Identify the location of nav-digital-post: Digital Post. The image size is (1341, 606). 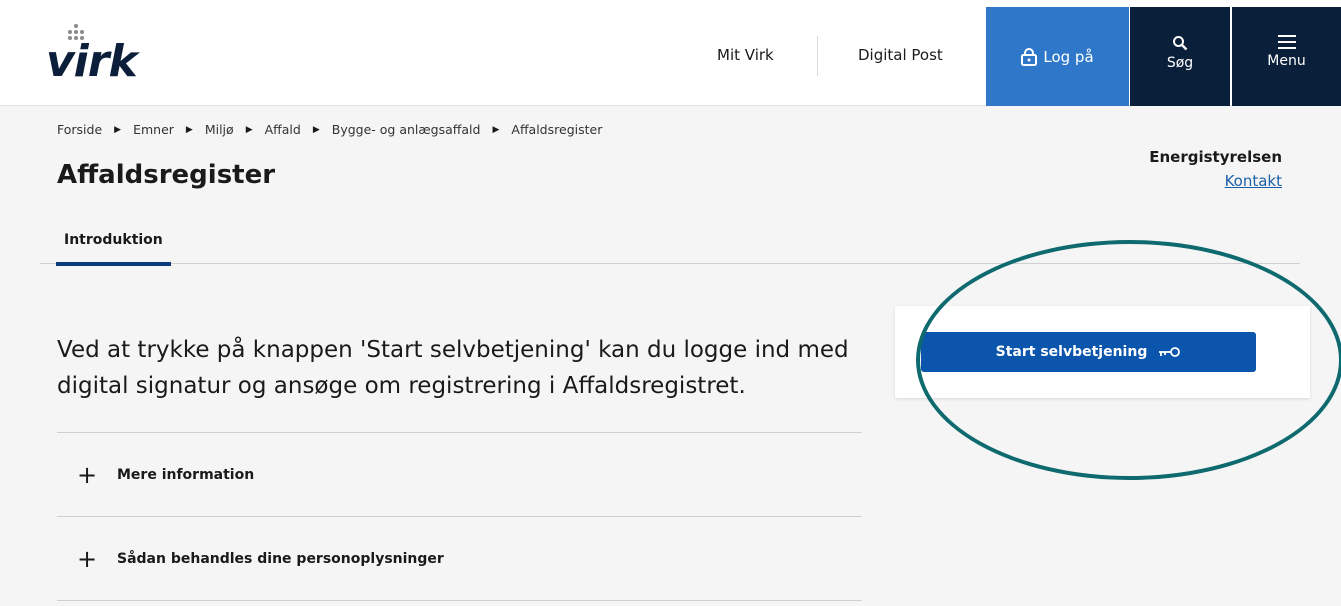
(900, 55).